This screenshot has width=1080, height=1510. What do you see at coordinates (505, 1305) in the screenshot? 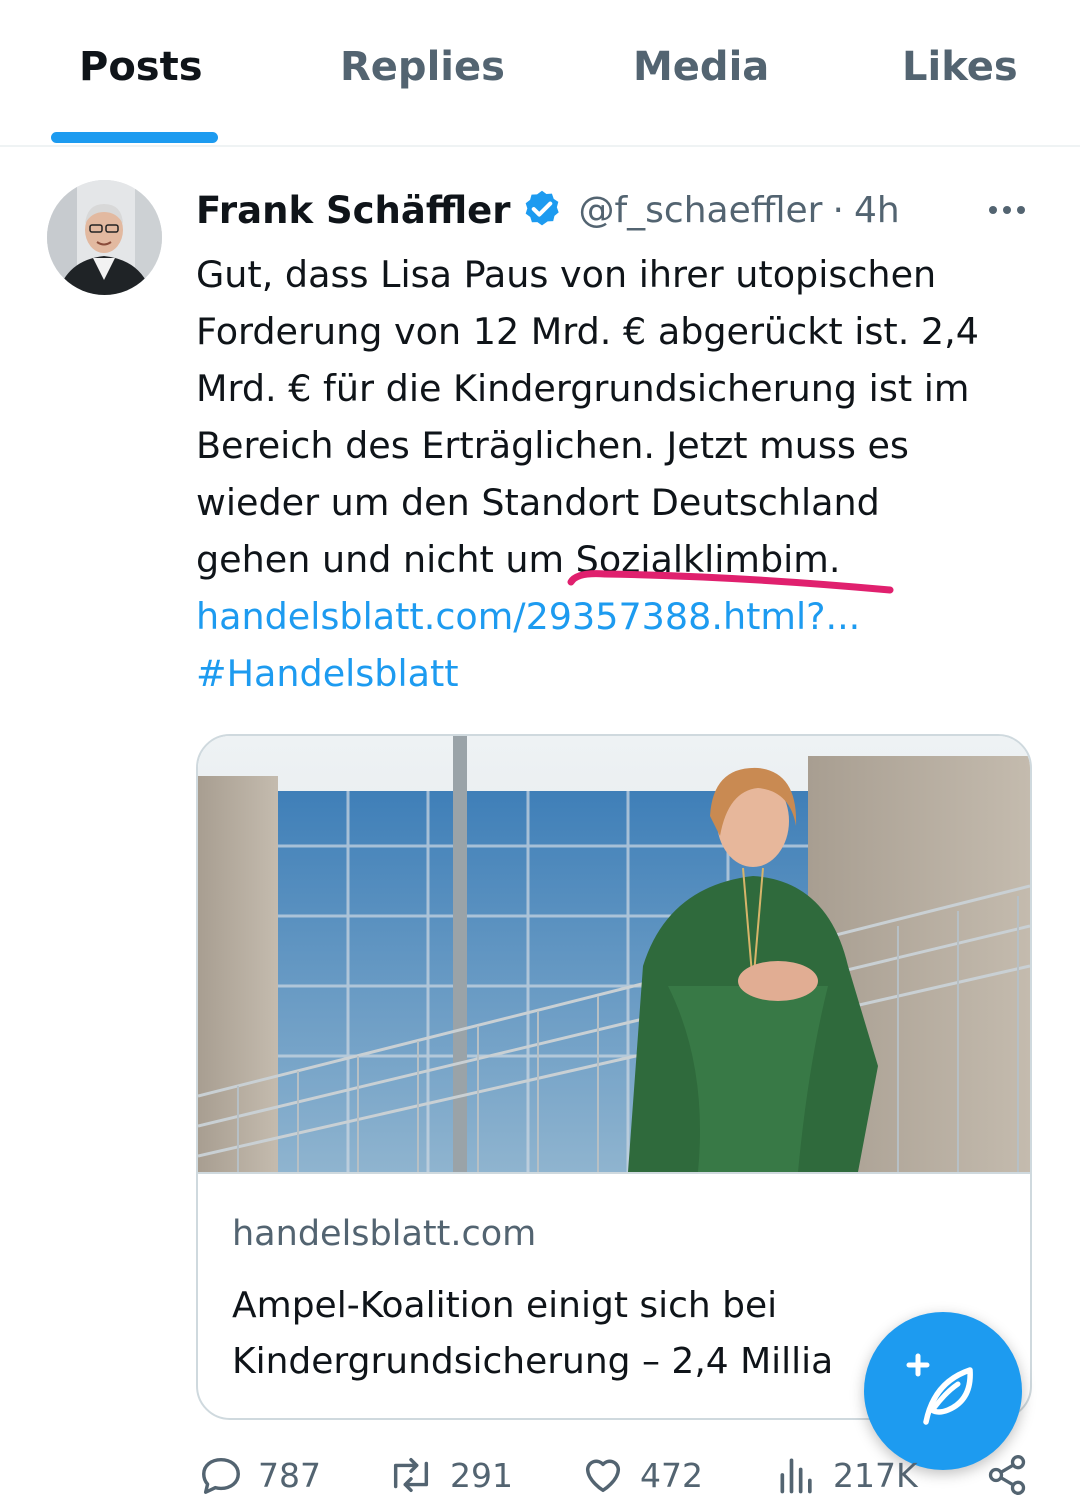
I see `card-title-line: Ampel-Koalition einigt sich bei` at bounding box center [505, 1305].